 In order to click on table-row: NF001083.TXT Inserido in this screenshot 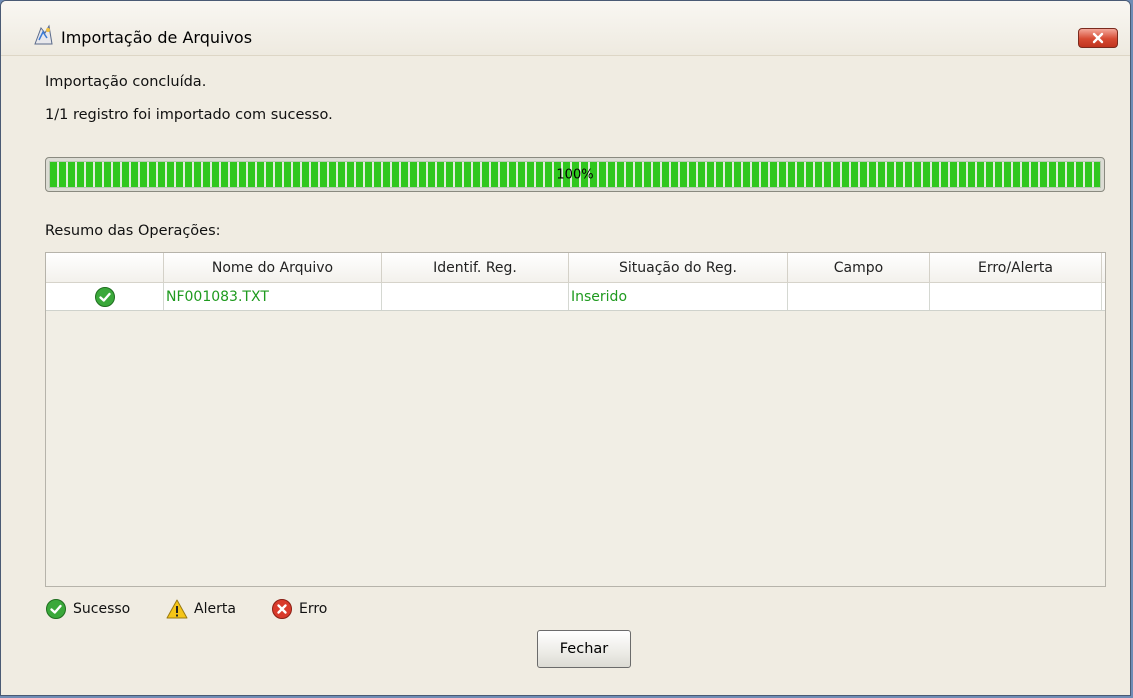, I will do `click(575, 297)`.